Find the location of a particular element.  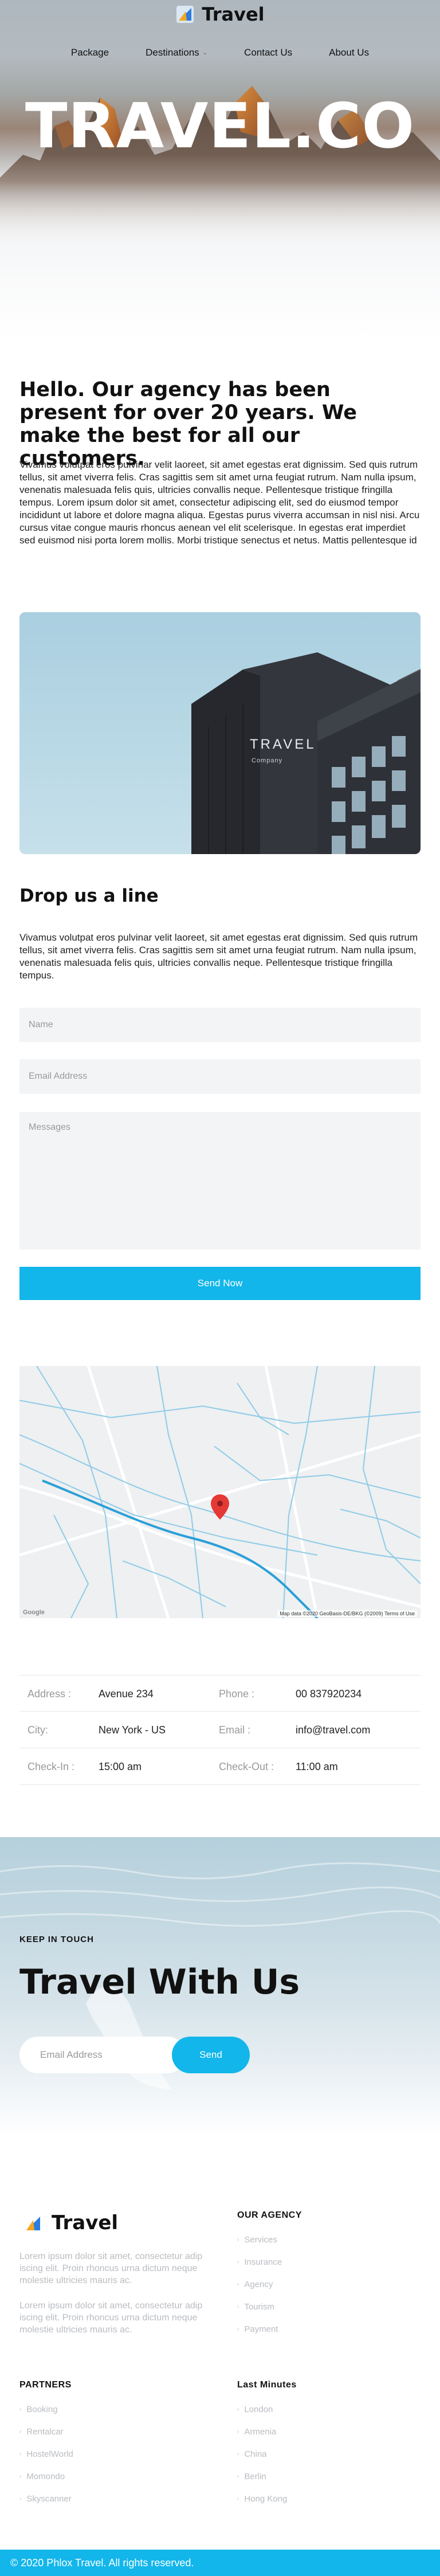

brand-name: Travel is located at coordinates (233, 14).